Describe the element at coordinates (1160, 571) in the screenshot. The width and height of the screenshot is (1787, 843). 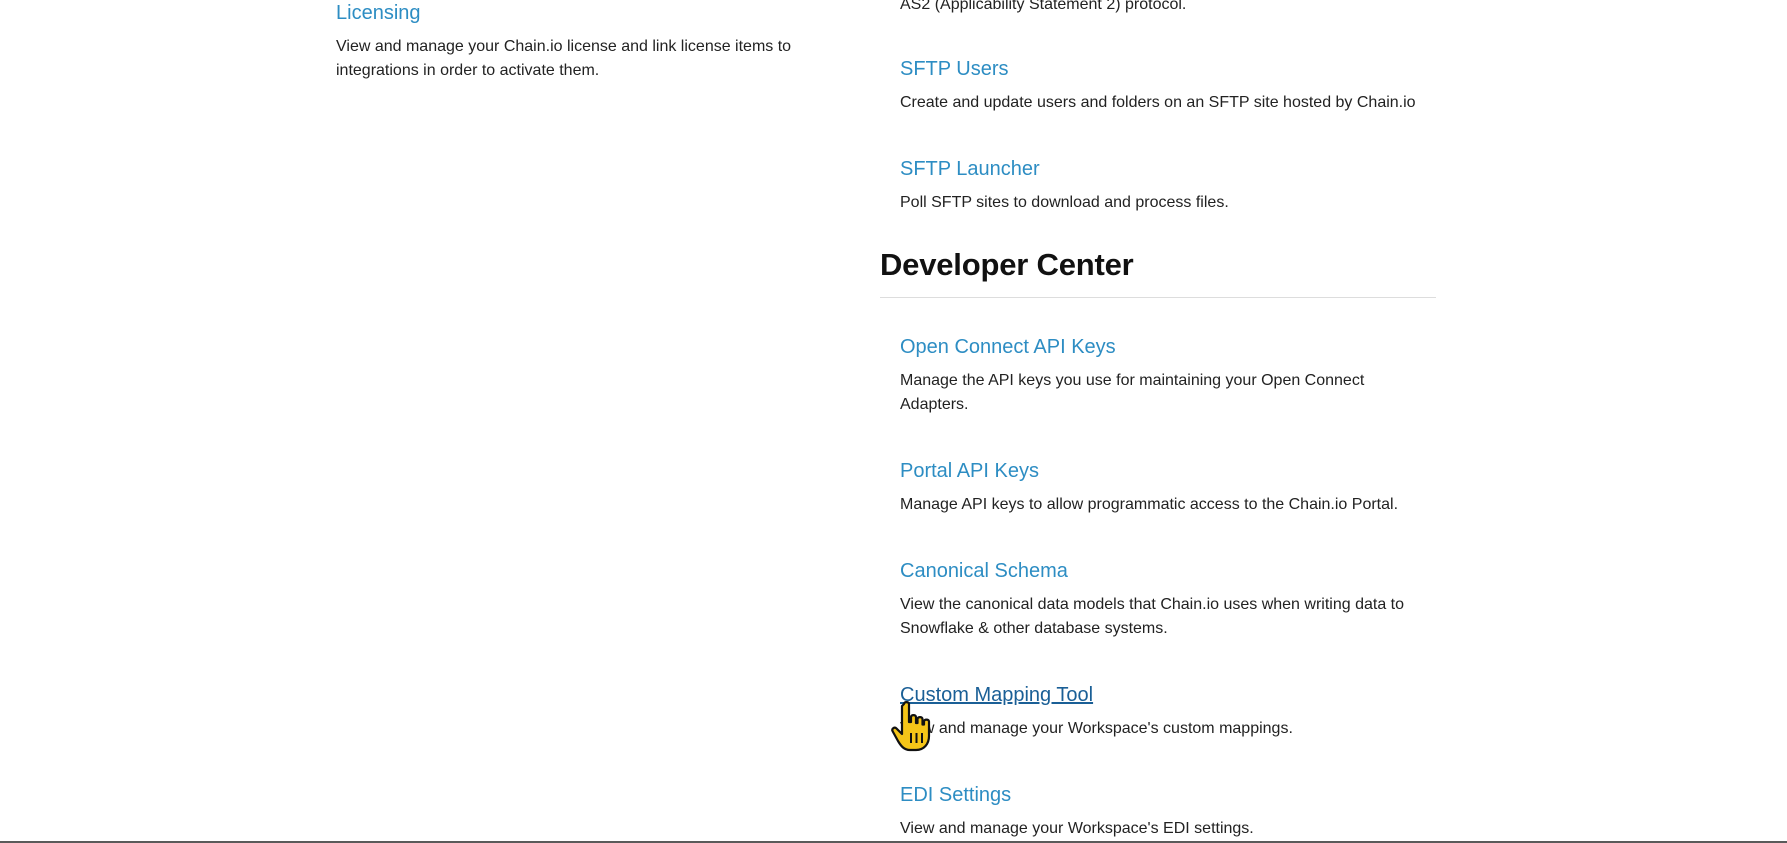
I see `canonical-schema-link: Canonical Schema` at that location.